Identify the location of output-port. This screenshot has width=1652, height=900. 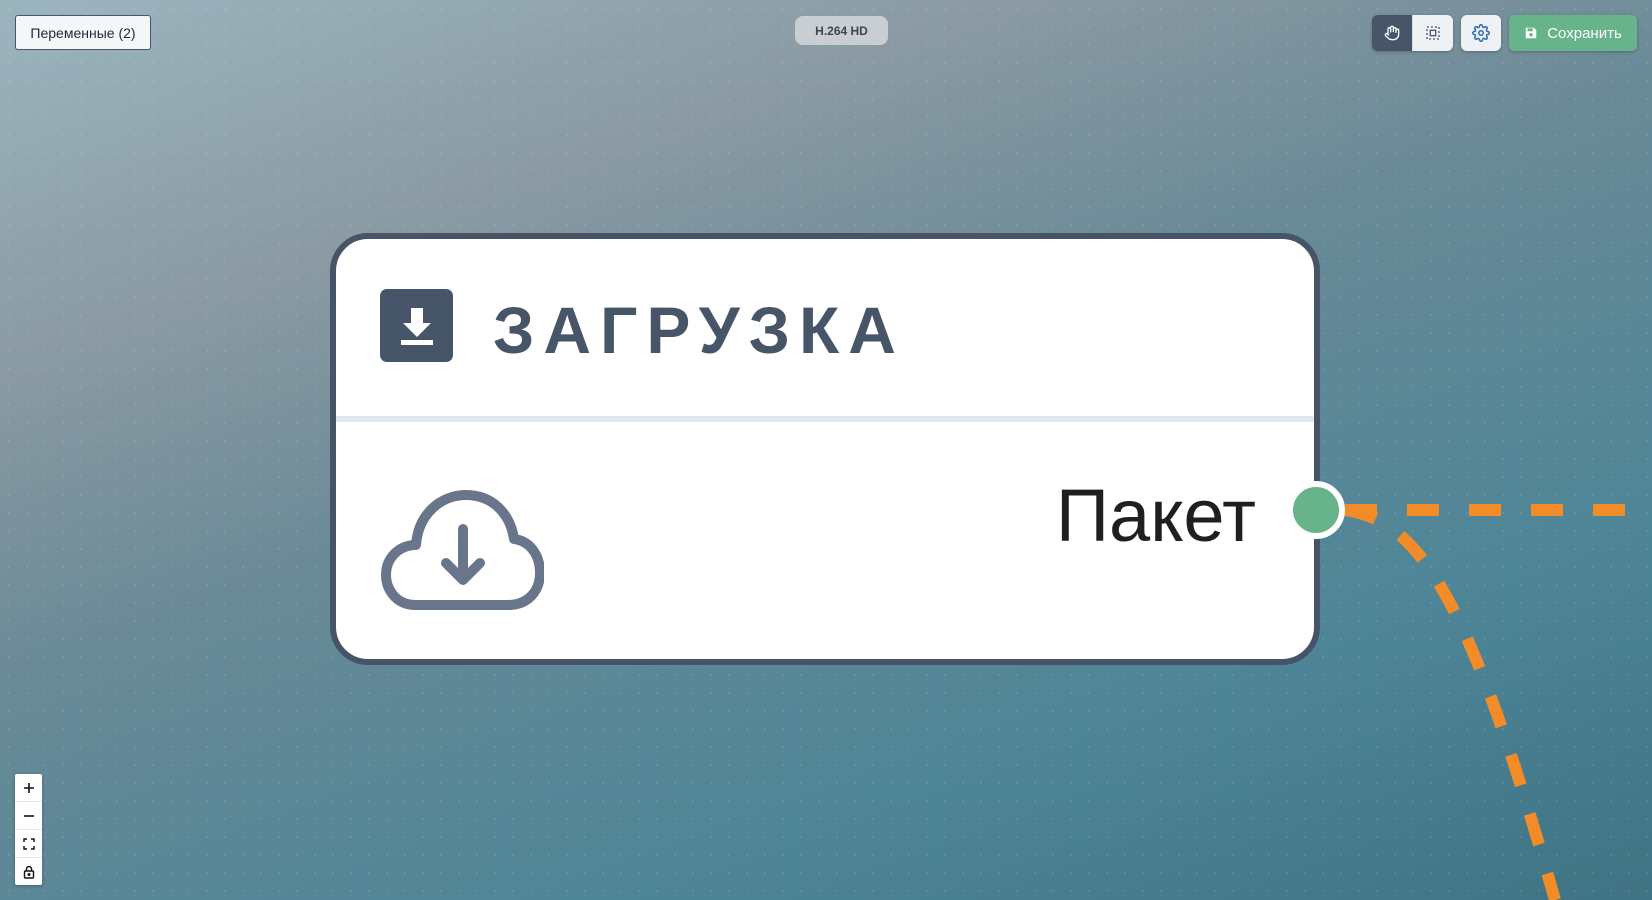
(1316, 510).